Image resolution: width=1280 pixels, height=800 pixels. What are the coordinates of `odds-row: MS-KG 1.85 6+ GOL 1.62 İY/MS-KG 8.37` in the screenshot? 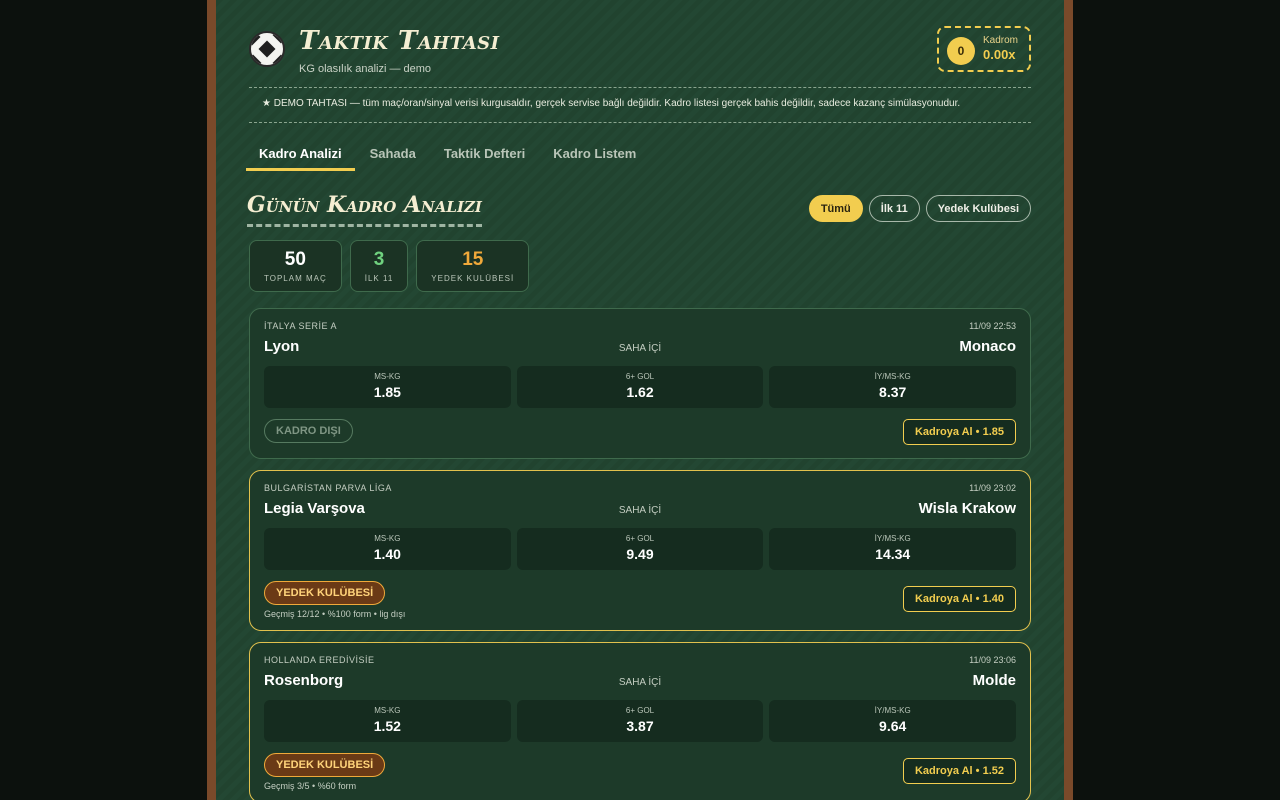 It's located at (640, 387).